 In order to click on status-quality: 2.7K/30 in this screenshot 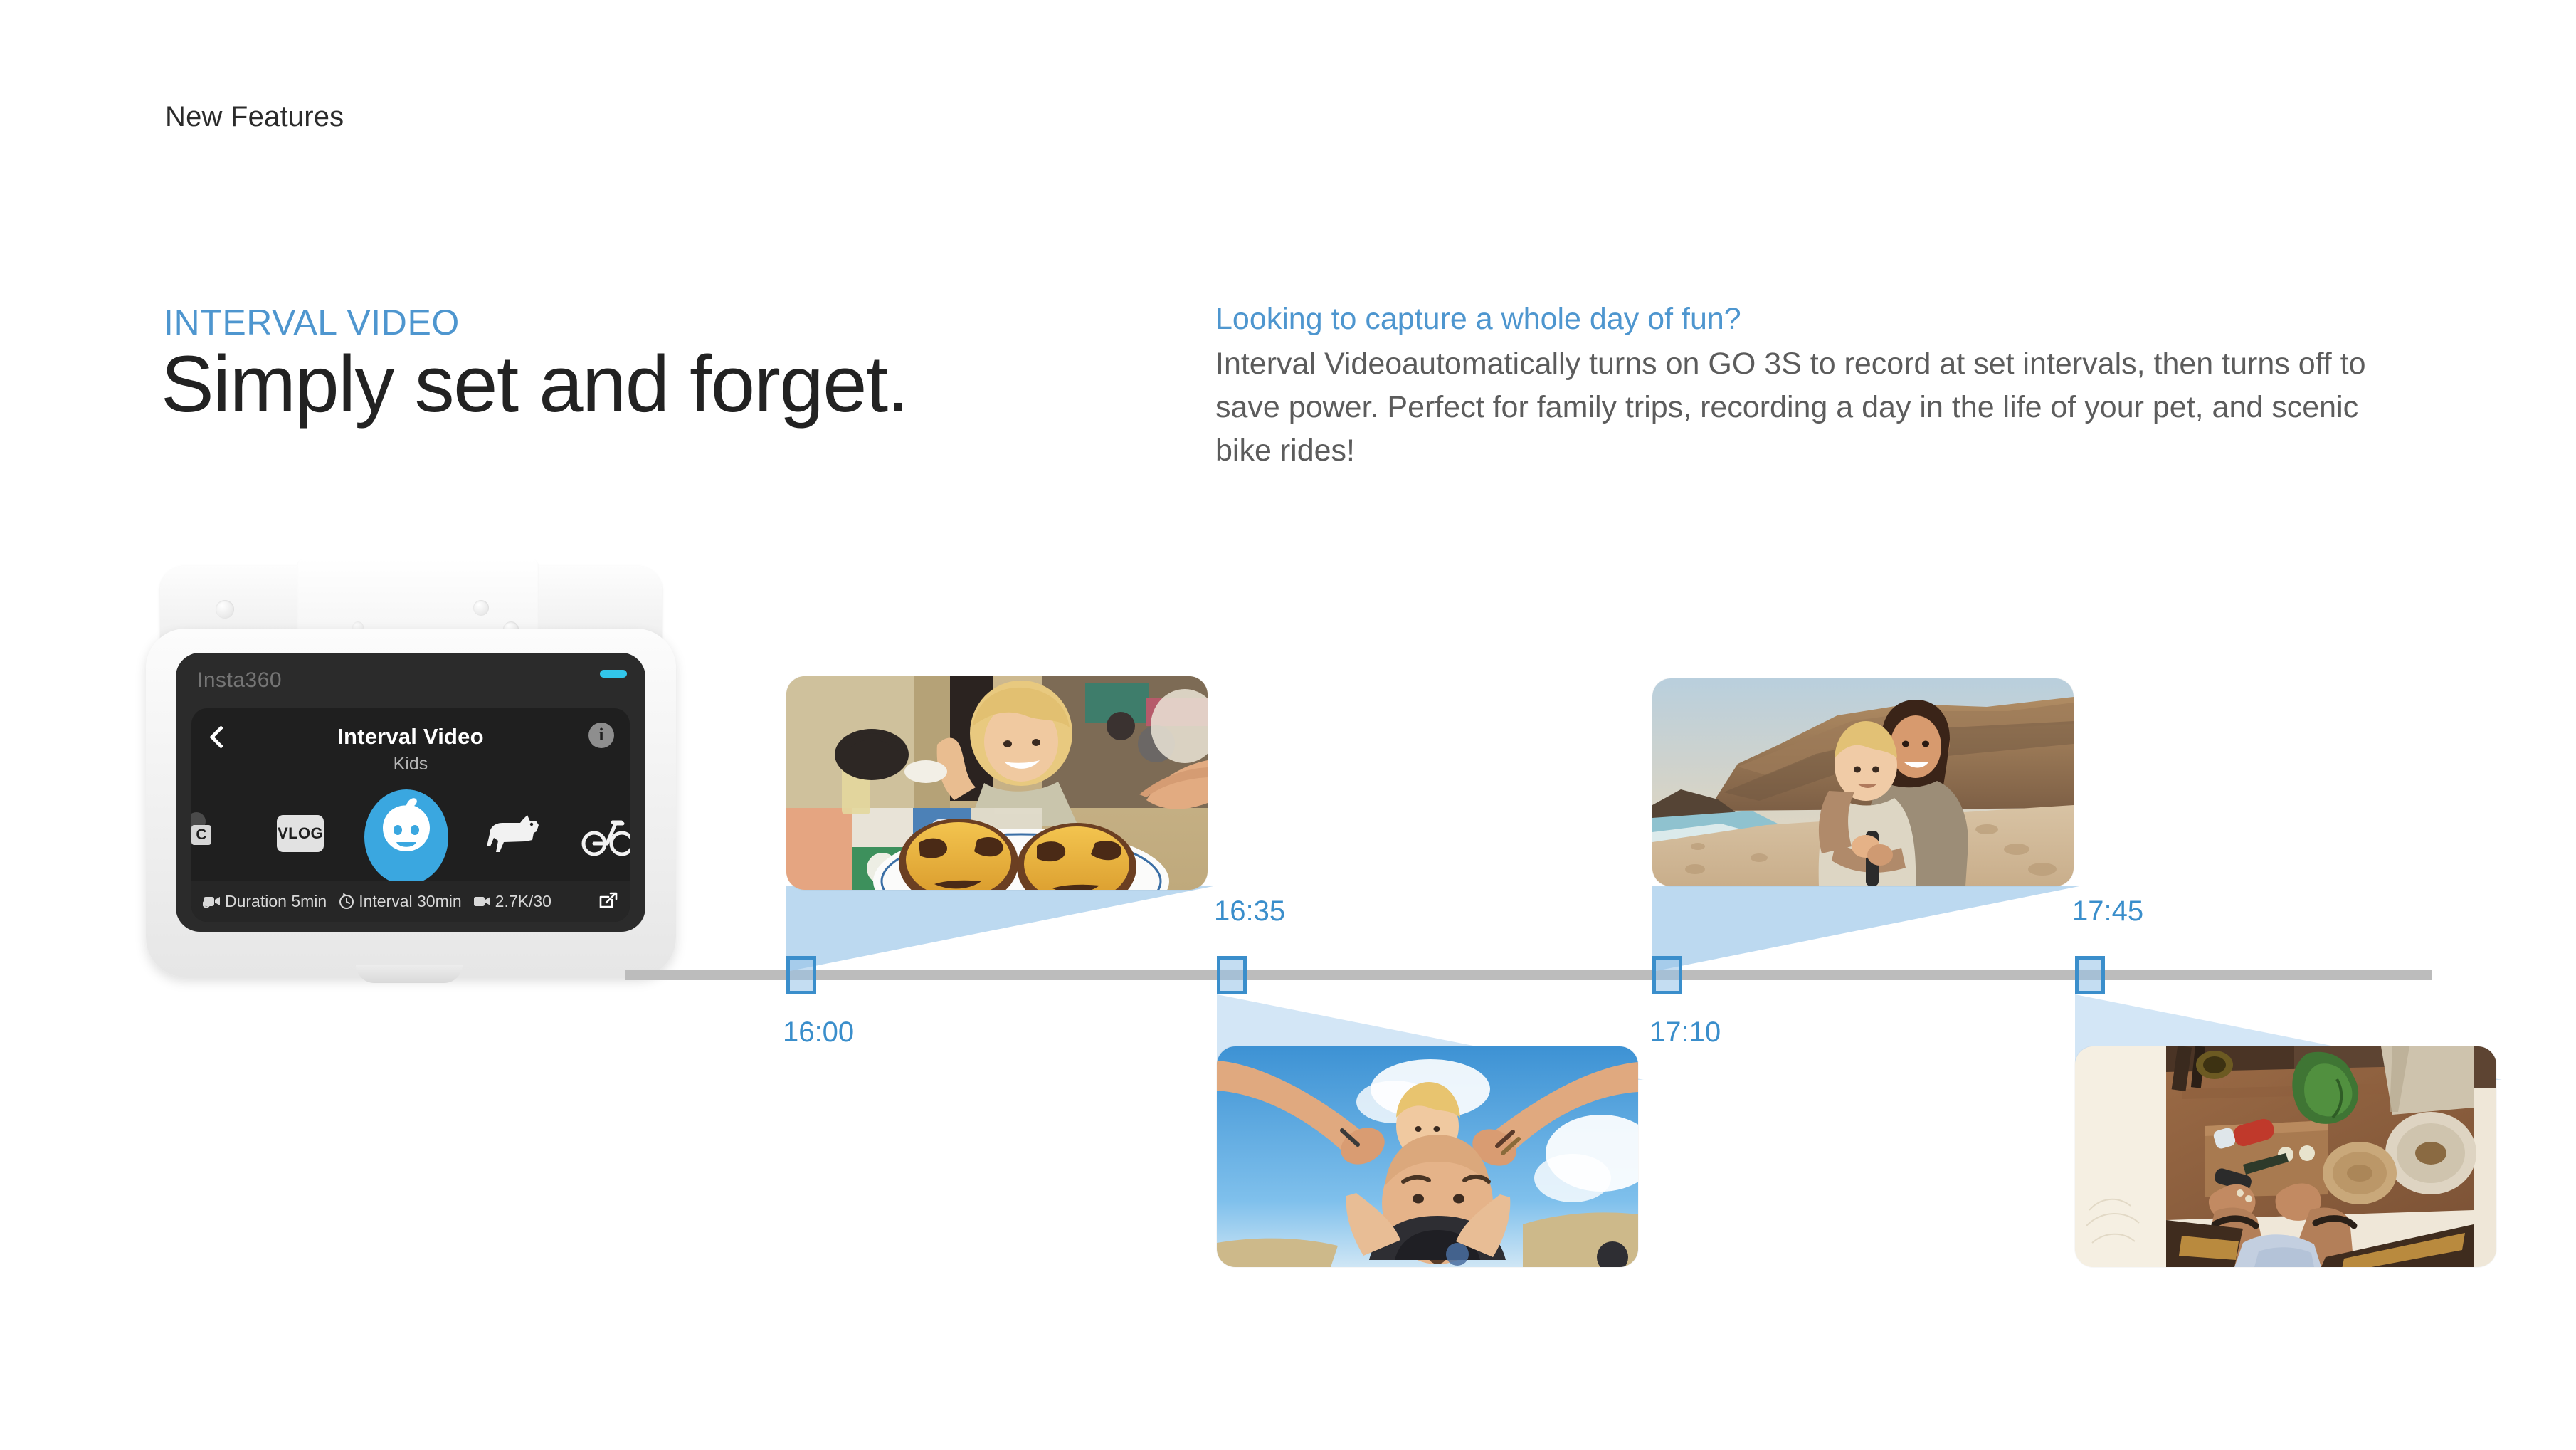, I will do `click(512, 902)`.